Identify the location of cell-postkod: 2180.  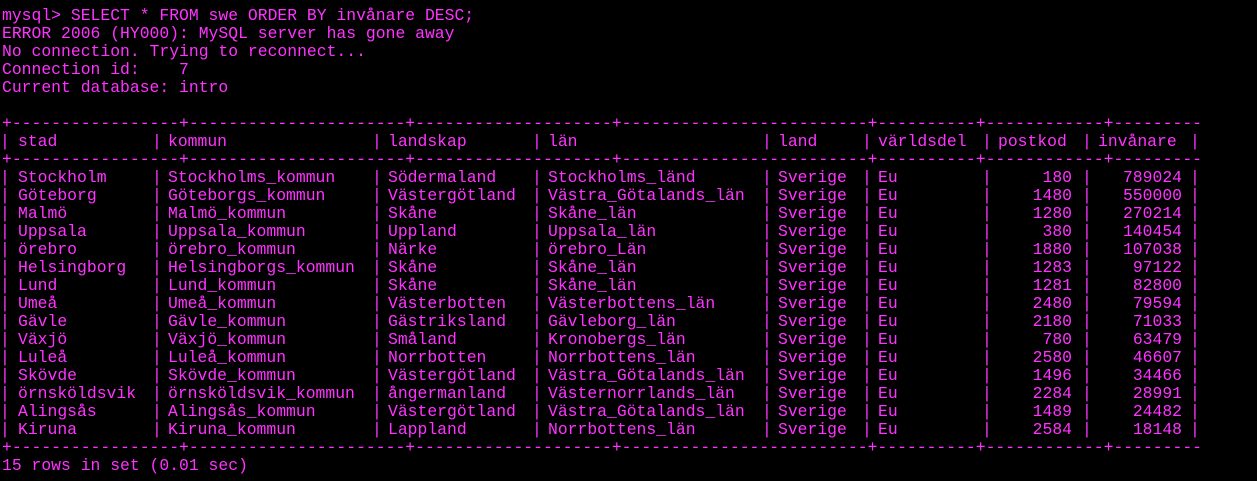
(1052, 321).